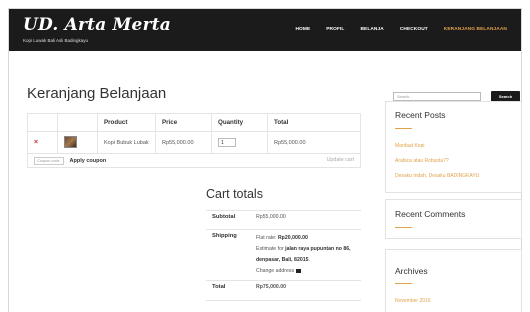 The width and height of the screenshot is (530, 312). I want to click on archive-link: November 2016, so click(413, 301).